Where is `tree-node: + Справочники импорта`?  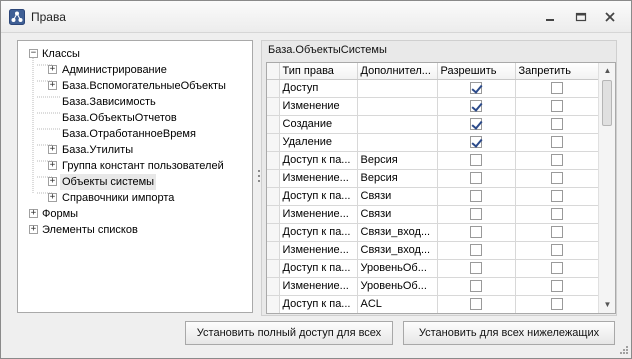
tree-node: + Справочники импорта is located at coordinates (135, 198).